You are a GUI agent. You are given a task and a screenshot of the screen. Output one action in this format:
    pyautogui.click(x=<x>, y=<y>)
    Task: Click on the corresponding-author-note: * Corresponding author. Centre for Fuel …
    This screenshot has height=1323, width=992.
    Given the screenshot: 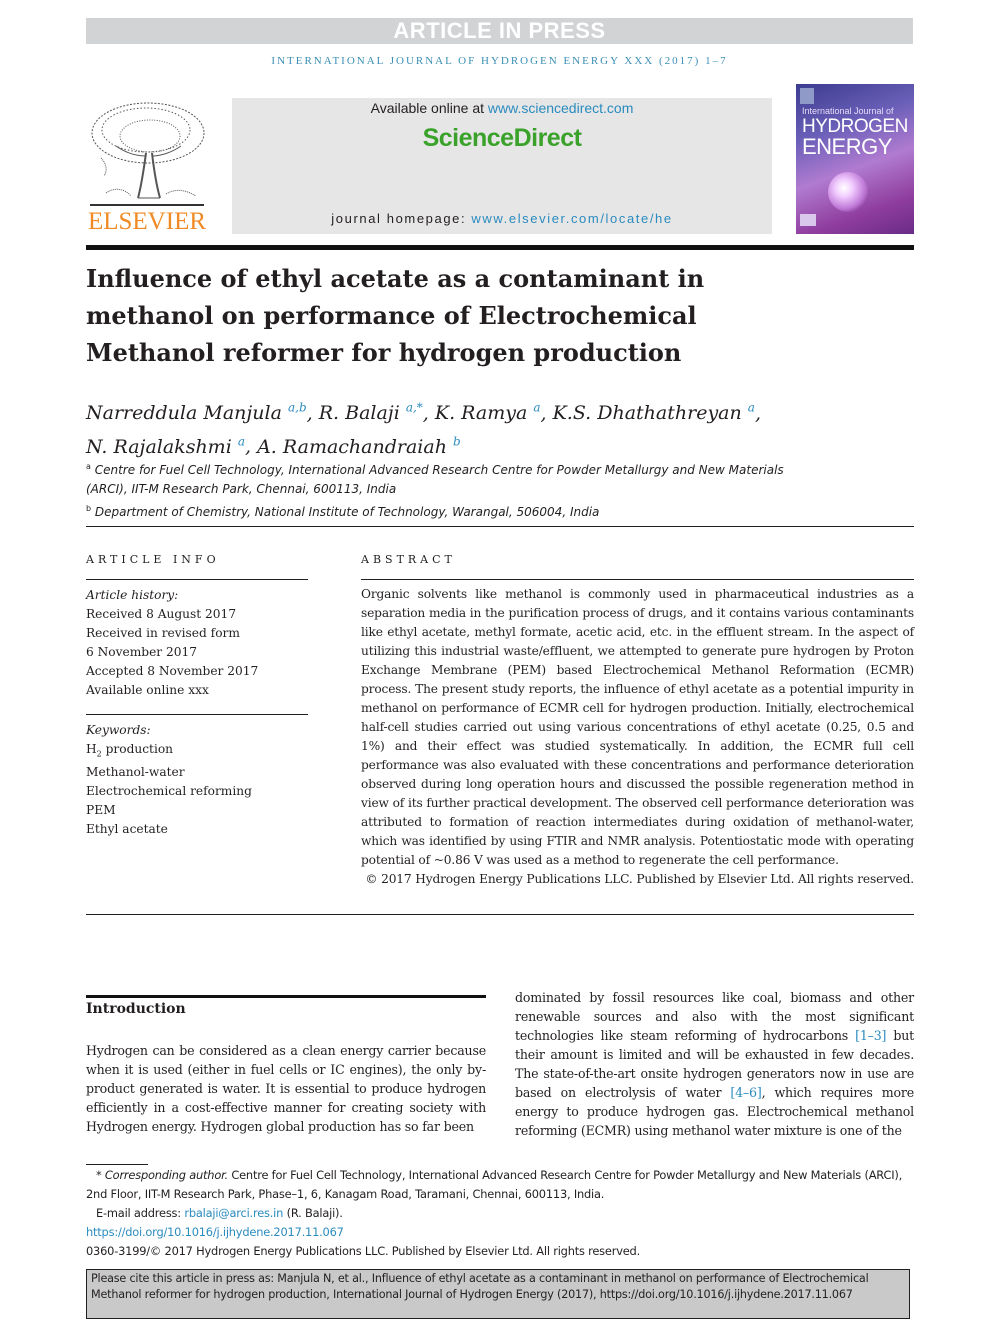 What is the action you would take?
    pyautogui.click(x=494, y=1184)
    